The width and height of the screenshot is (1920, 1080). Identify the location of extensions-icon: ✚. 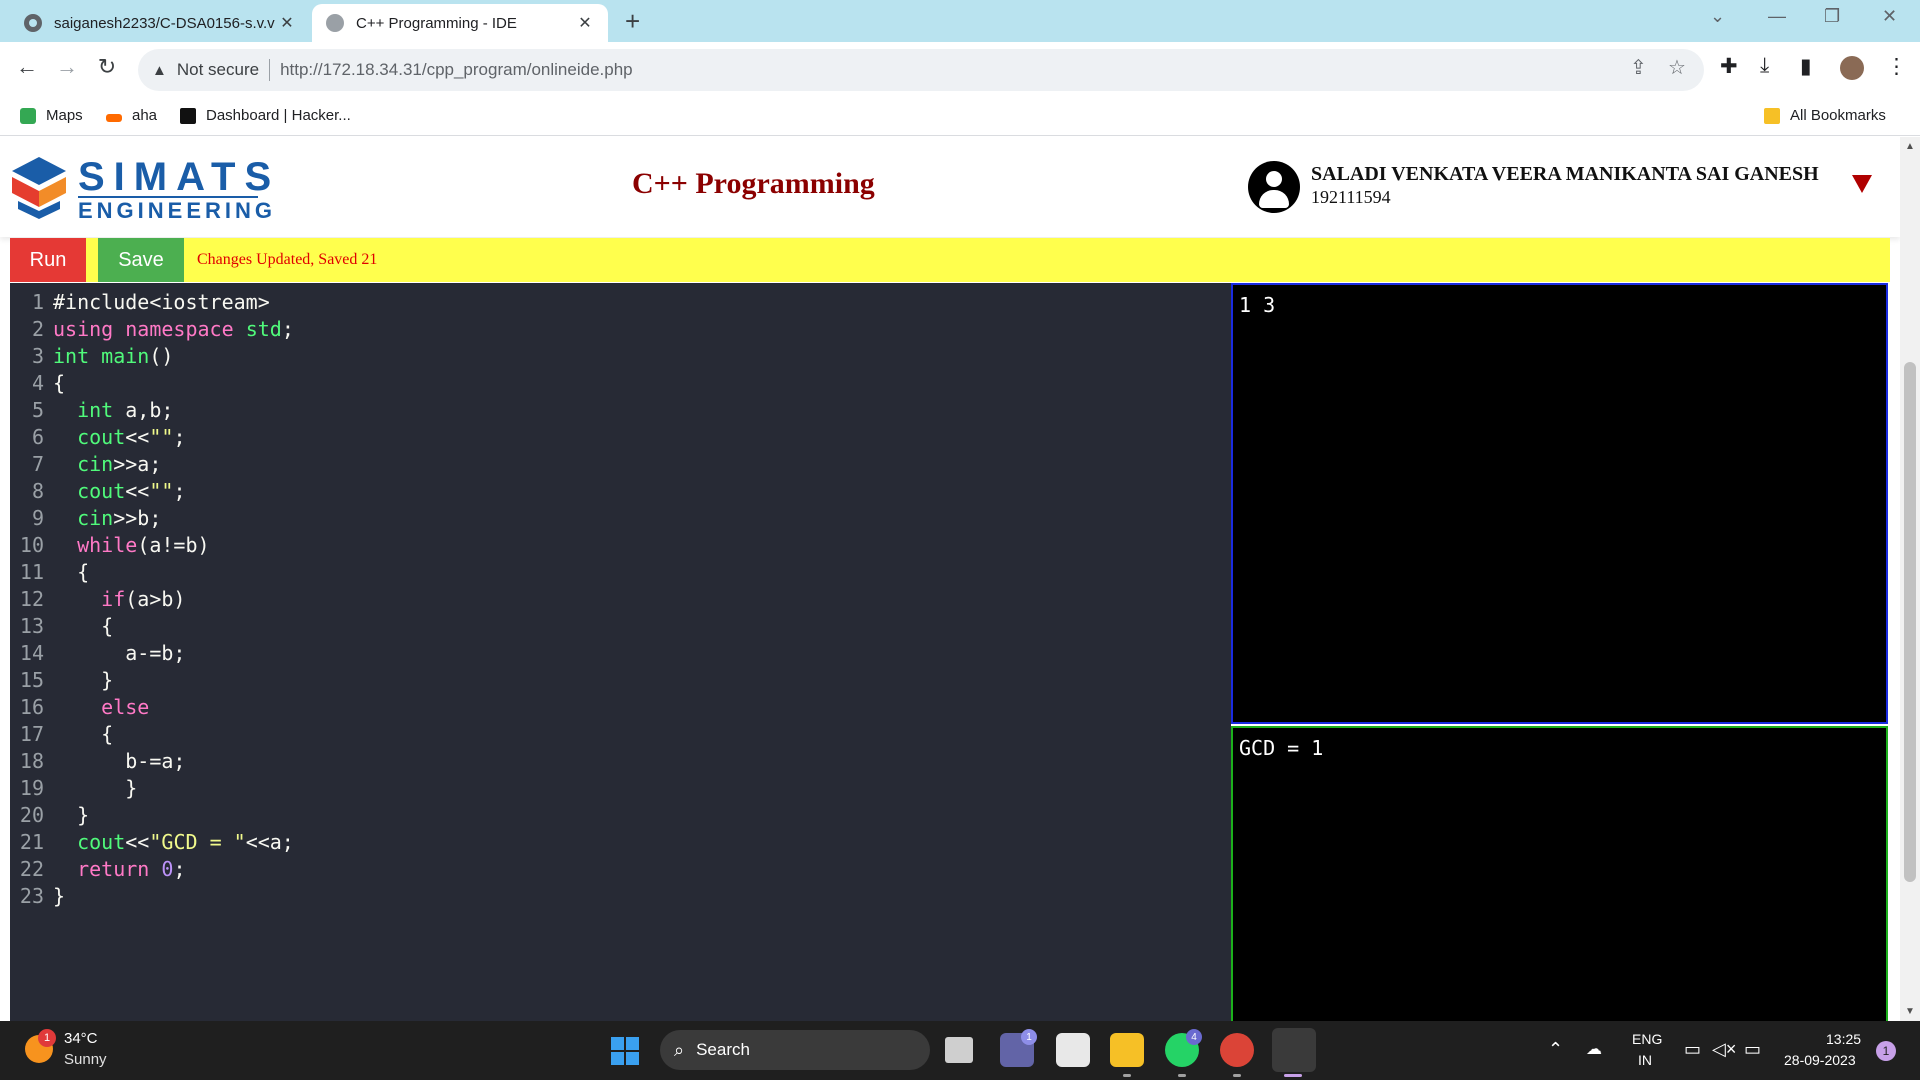
(1729, 66).